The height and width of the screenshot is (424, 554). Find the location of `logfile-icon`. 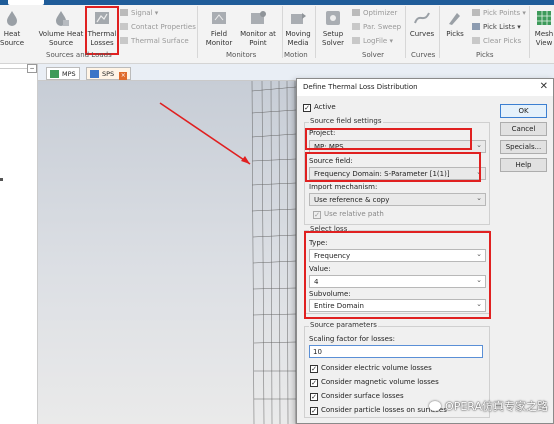

logfile-icon is located at coordinates (356, 40).